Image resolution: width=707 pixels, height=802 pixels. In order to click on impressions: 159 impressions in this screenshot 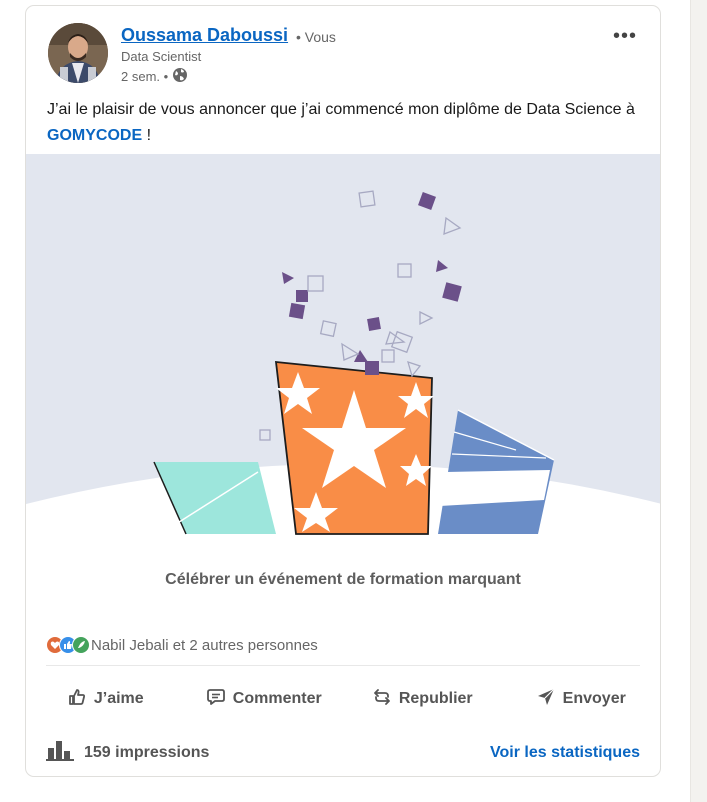, I will do `click(127, 752)`.